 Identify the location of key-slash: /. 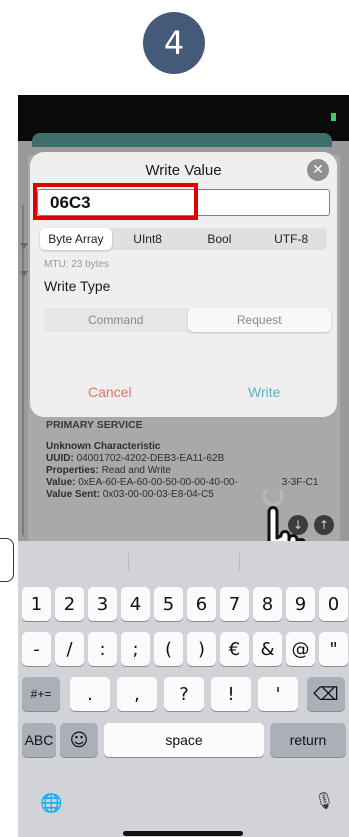
(69, 649).